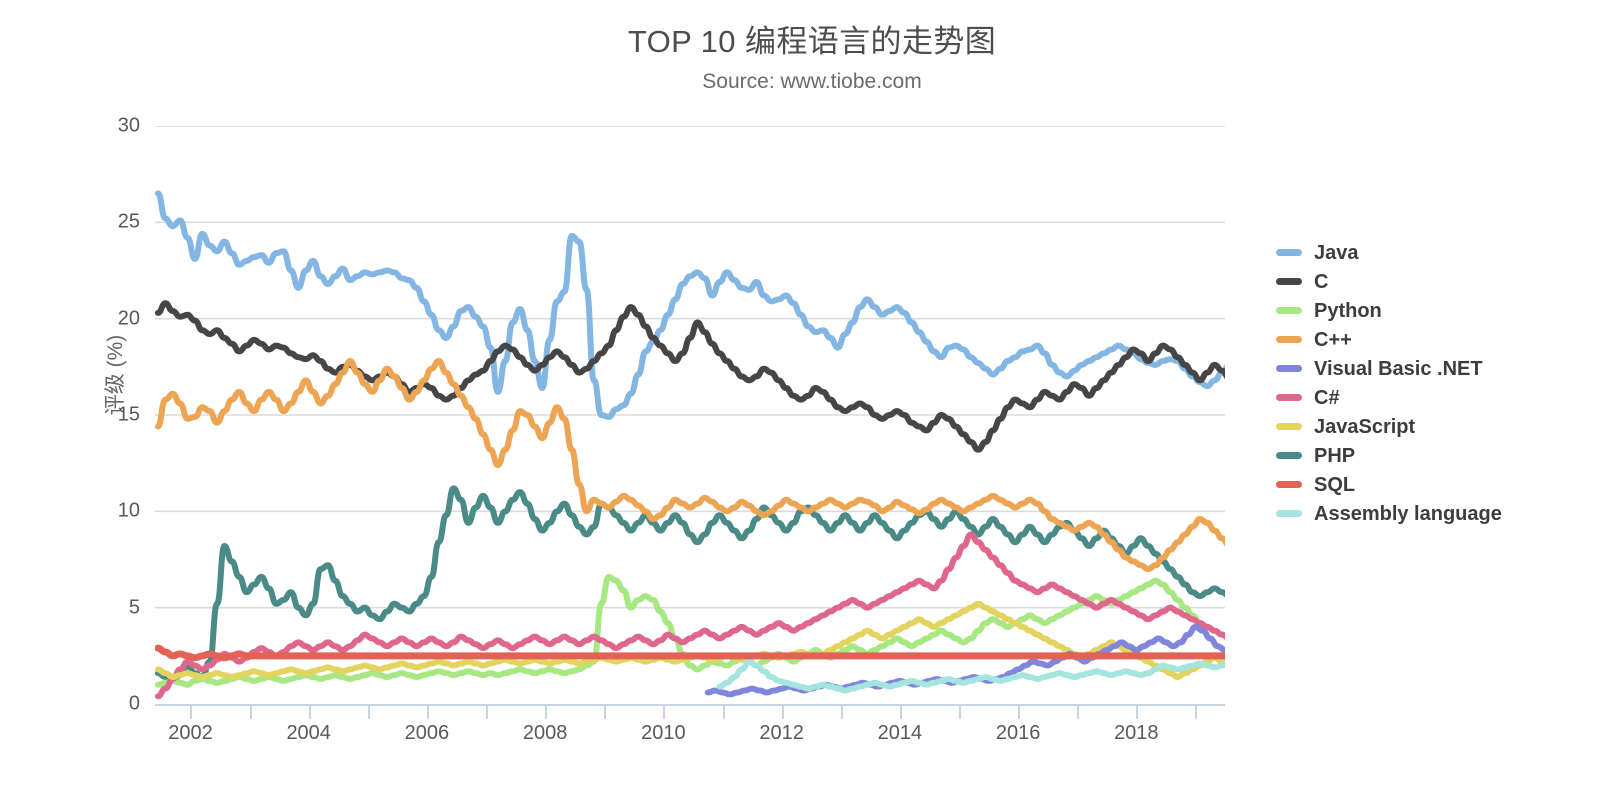 Image resolution: width=1624 pixels, height=812 pixels. Describe the element at coordinates (1408, 513) in the screenshot. I see `legend-item-label: Assembly language` at that location.